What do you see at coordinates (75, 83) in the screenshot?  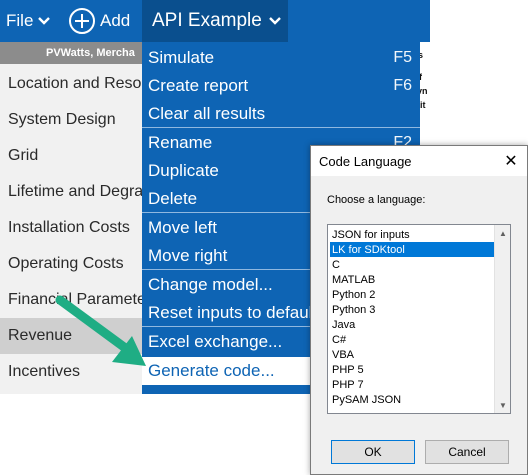 I see `sidebar-item-label: Location and Reso` at bounding box center [75, 83].